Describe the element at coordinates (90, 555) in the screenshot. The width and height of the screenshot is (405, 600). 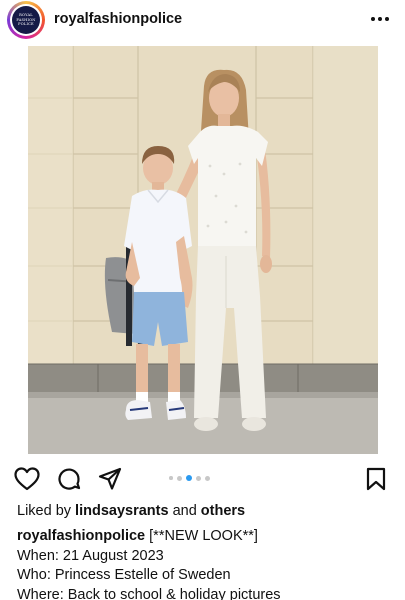
I see `caption-when: When: 21 August 2023` at that location.